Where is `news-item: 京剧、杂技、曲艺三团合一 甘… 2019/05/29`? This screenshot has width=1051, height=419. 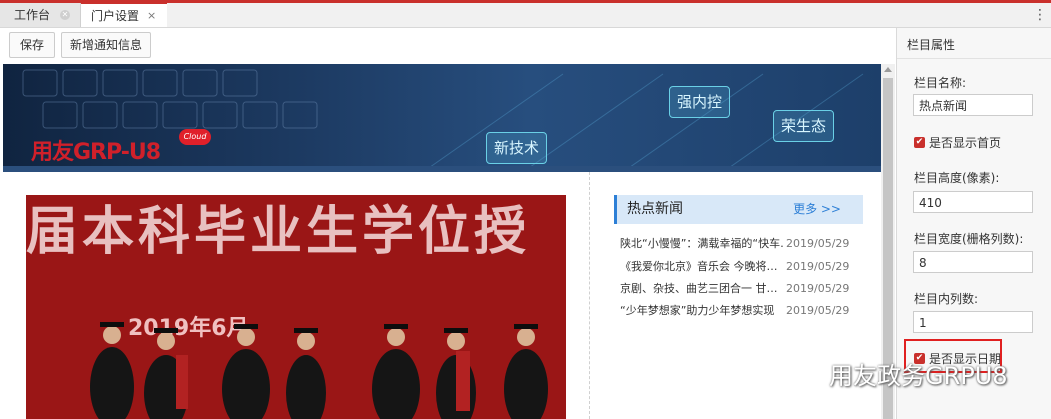 news-item: 京剧、杂技、曲艺三团合一 甘… 2019/05/29 is located at coordinates (740, 289).